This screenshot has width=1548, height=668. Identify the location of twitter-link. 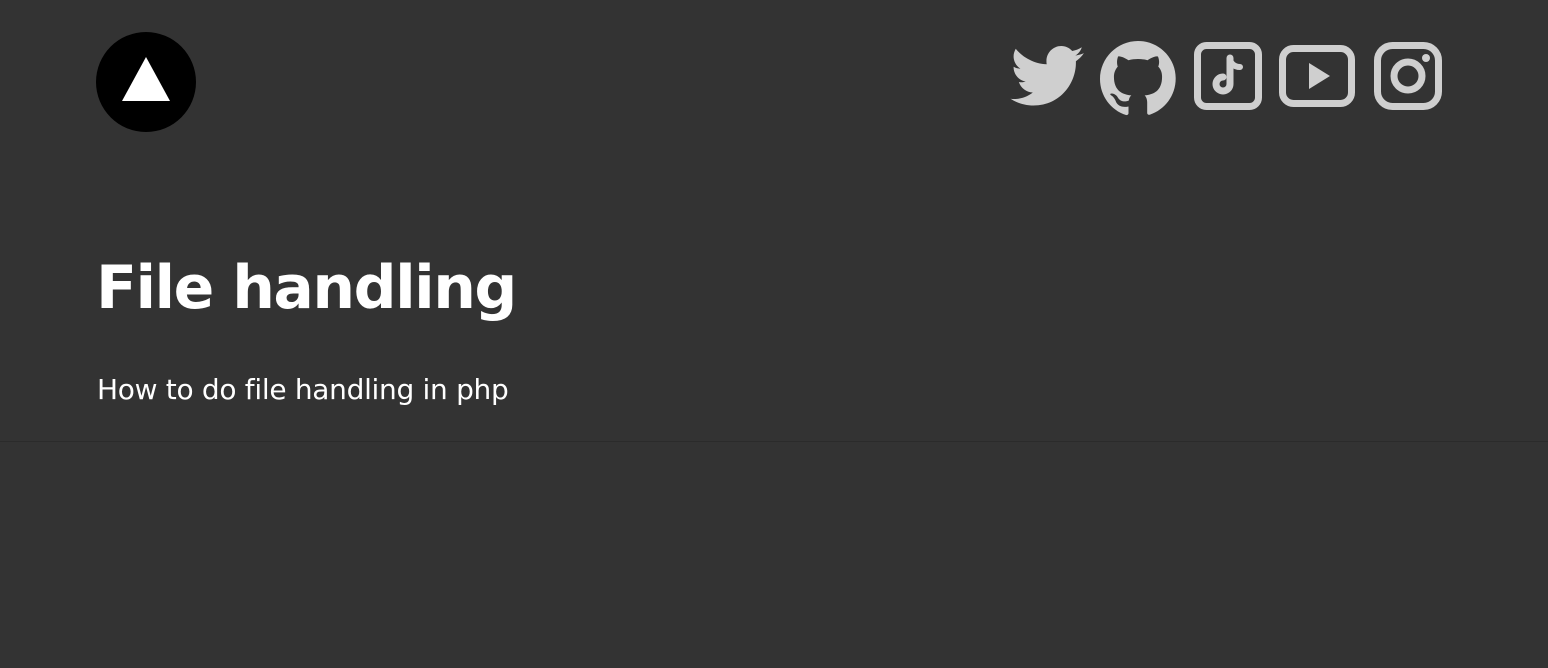
(1048, 77).